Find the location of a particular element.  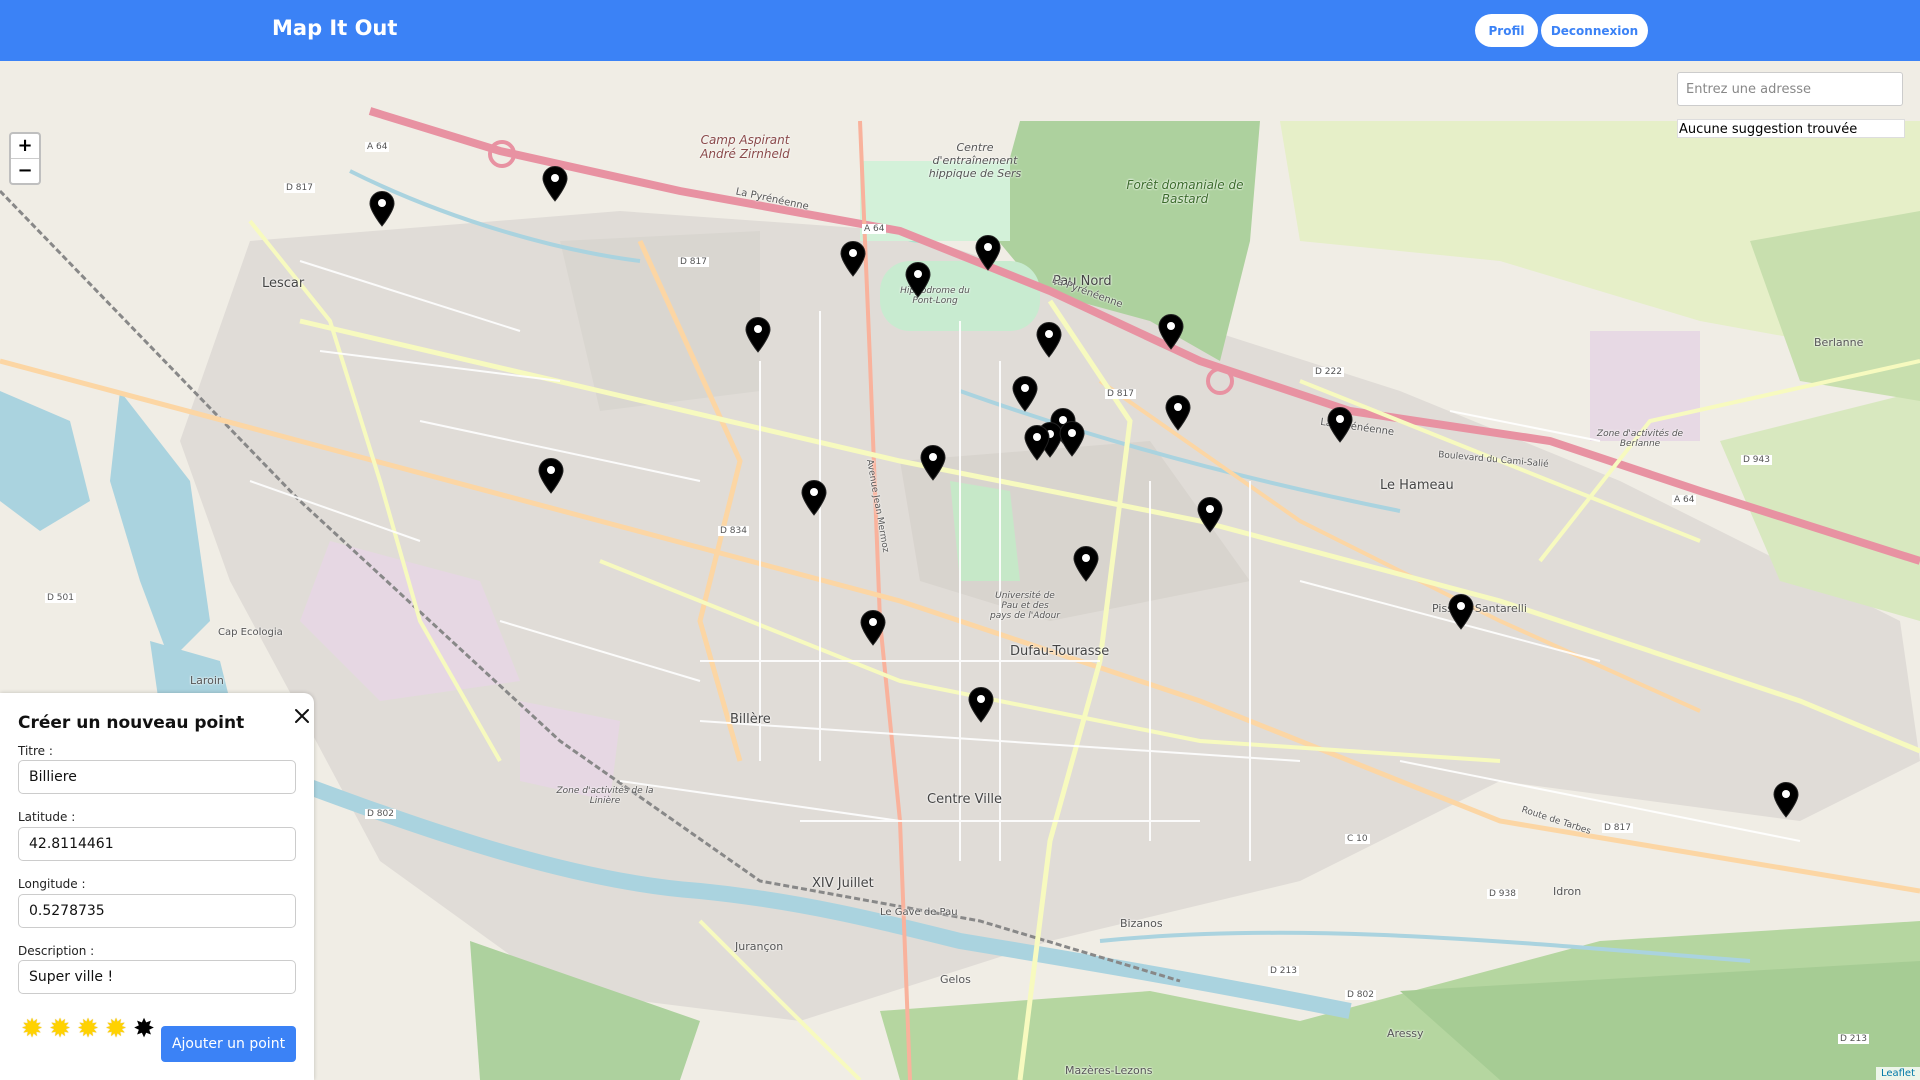

address-search-input is located at coordinates (1790, 89).